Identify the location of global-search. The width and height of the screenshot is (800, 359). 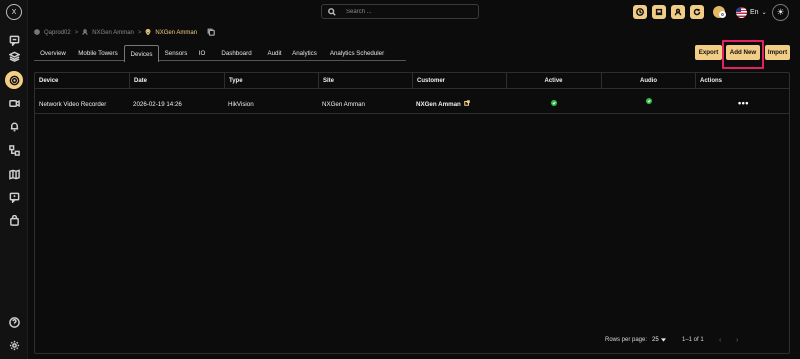
(400, 11).